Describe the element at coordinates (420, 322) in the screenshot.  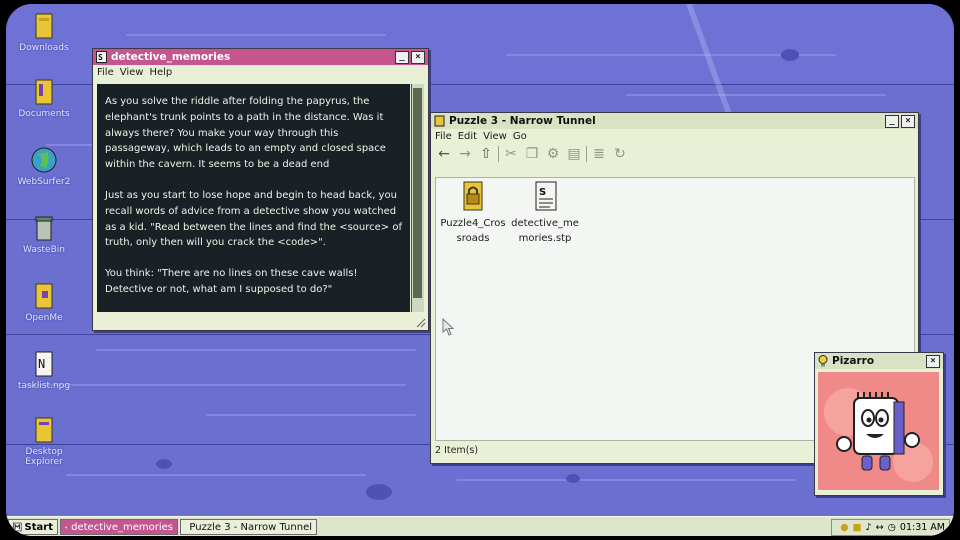
I see `resize-grip-icon` at that location.